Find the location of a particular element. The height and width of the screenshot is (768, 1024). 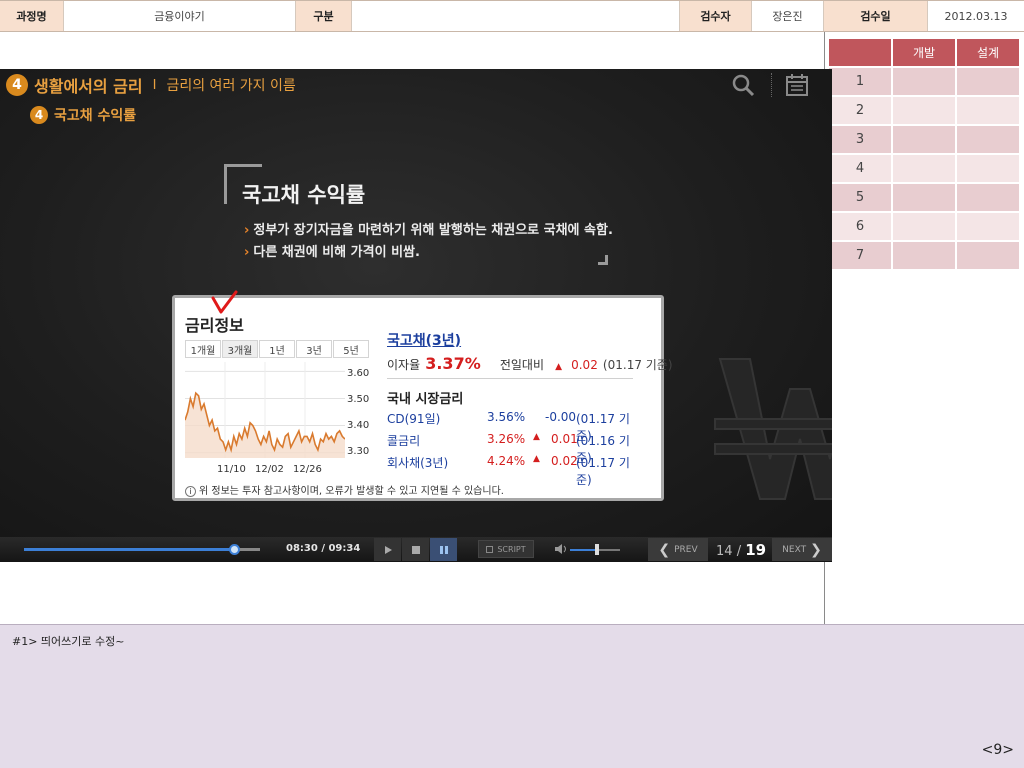

review-row: 5 is located at coordinates (924, 197).